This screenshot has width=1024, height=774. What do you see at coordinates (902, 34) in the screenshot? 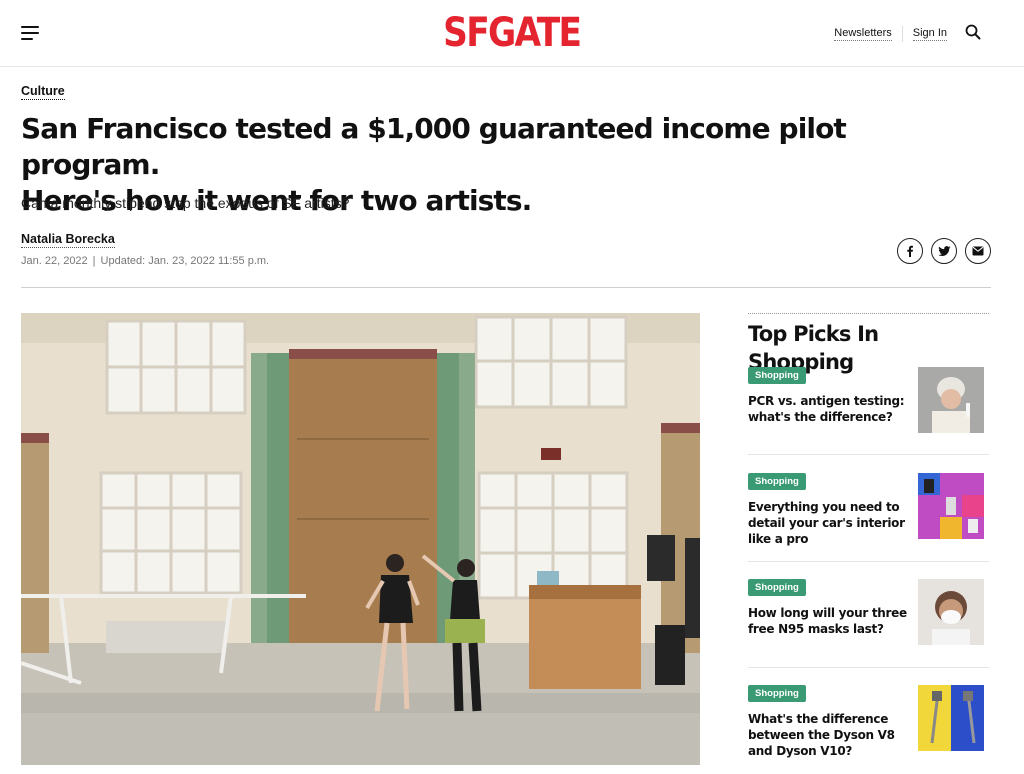
I see `nav-divider` at bounding box center [902, 34].